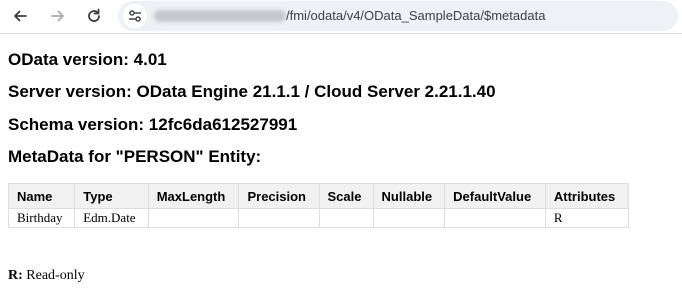 The height and width of the screenshot is (301, 682). I want to click on forward-button, so click(58, 16).